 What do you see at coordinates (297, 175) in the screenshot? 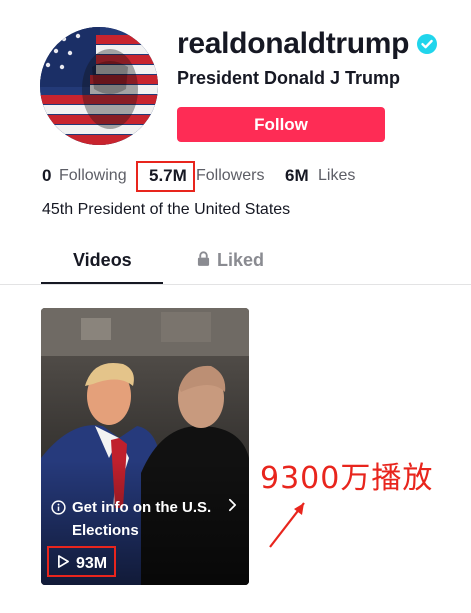
I see `likes-count: 6M` at bounding box center [297, 175].